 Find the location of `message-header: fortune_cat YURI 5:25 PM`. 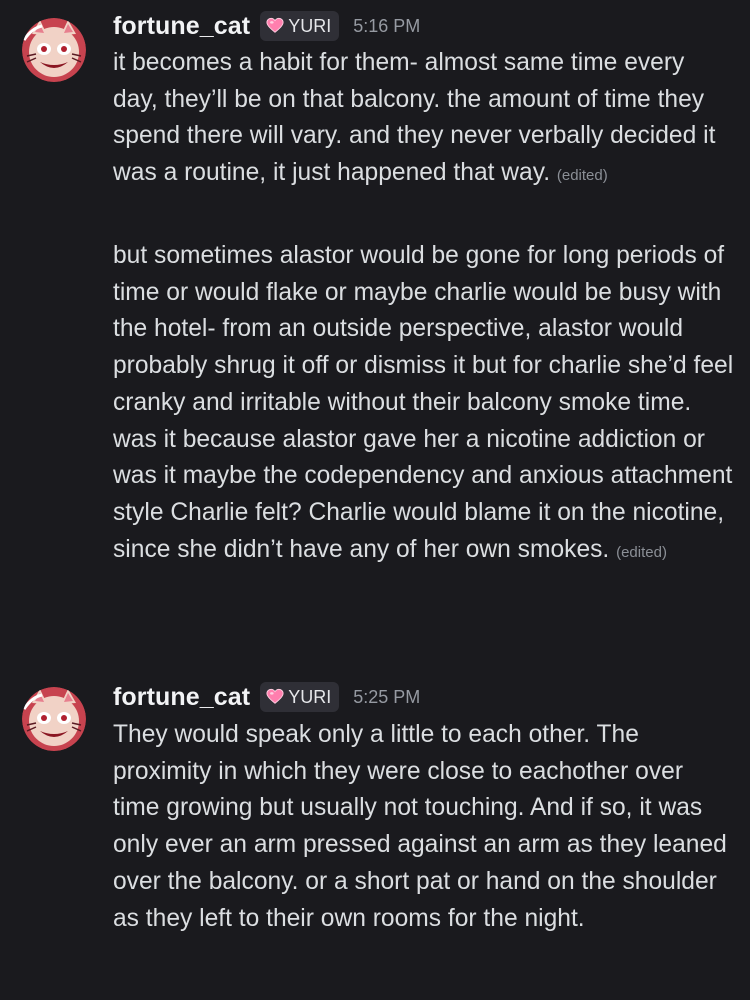

message-header: fortune_cat YURI 5:25 PM is located at coordinates (266, 697).